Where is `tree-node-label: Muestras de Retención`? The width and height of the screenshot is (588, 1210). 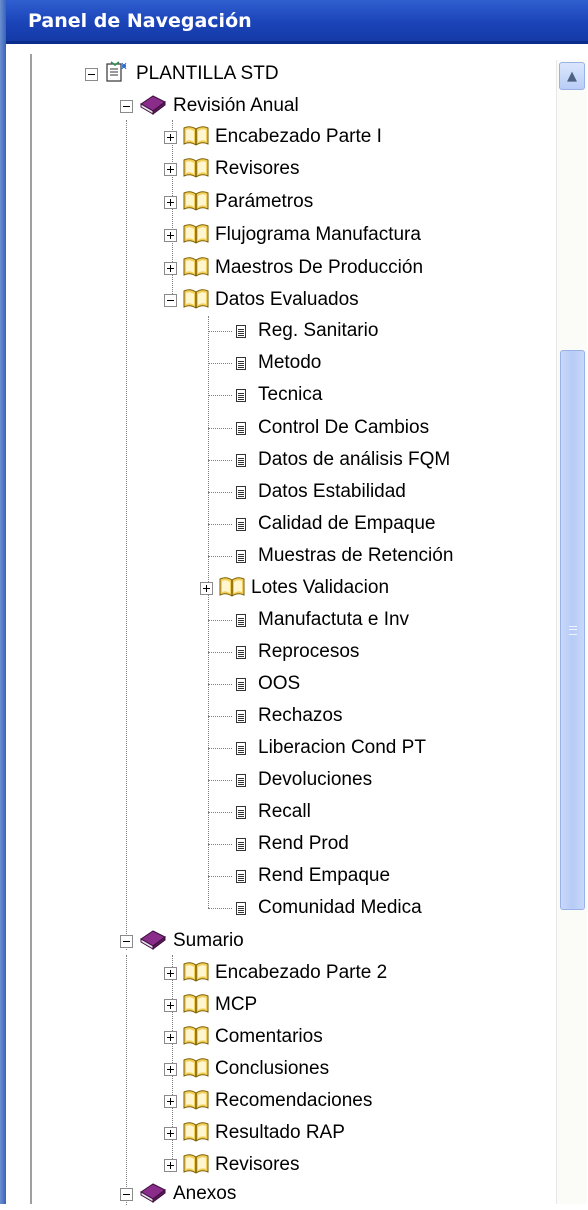
tree-node-label: Muestras de Retención is located at coordinates (356, 555).